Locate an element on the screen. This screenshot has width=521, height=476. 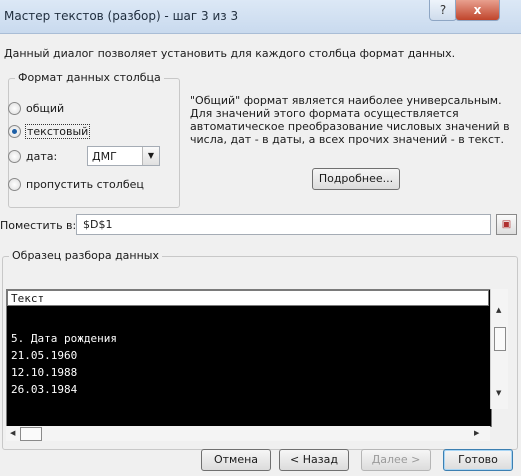
scroll-left-icon: ◀ is located at coordinates (12, 433).